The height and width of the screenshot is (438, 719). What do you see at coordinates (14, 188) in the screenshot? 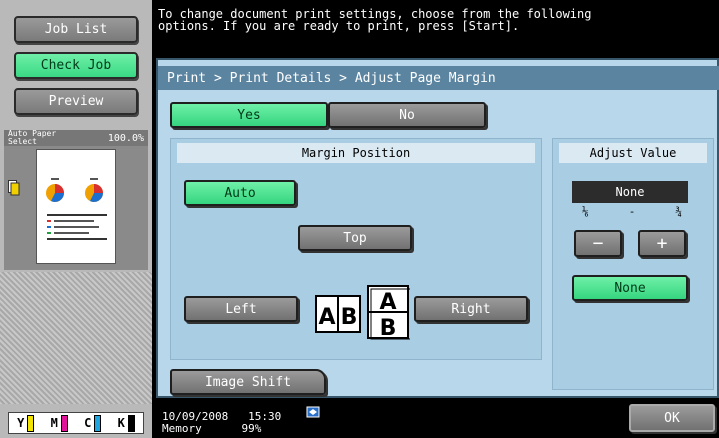
I see `page-stack-icon` at bounding box center [14, 188].